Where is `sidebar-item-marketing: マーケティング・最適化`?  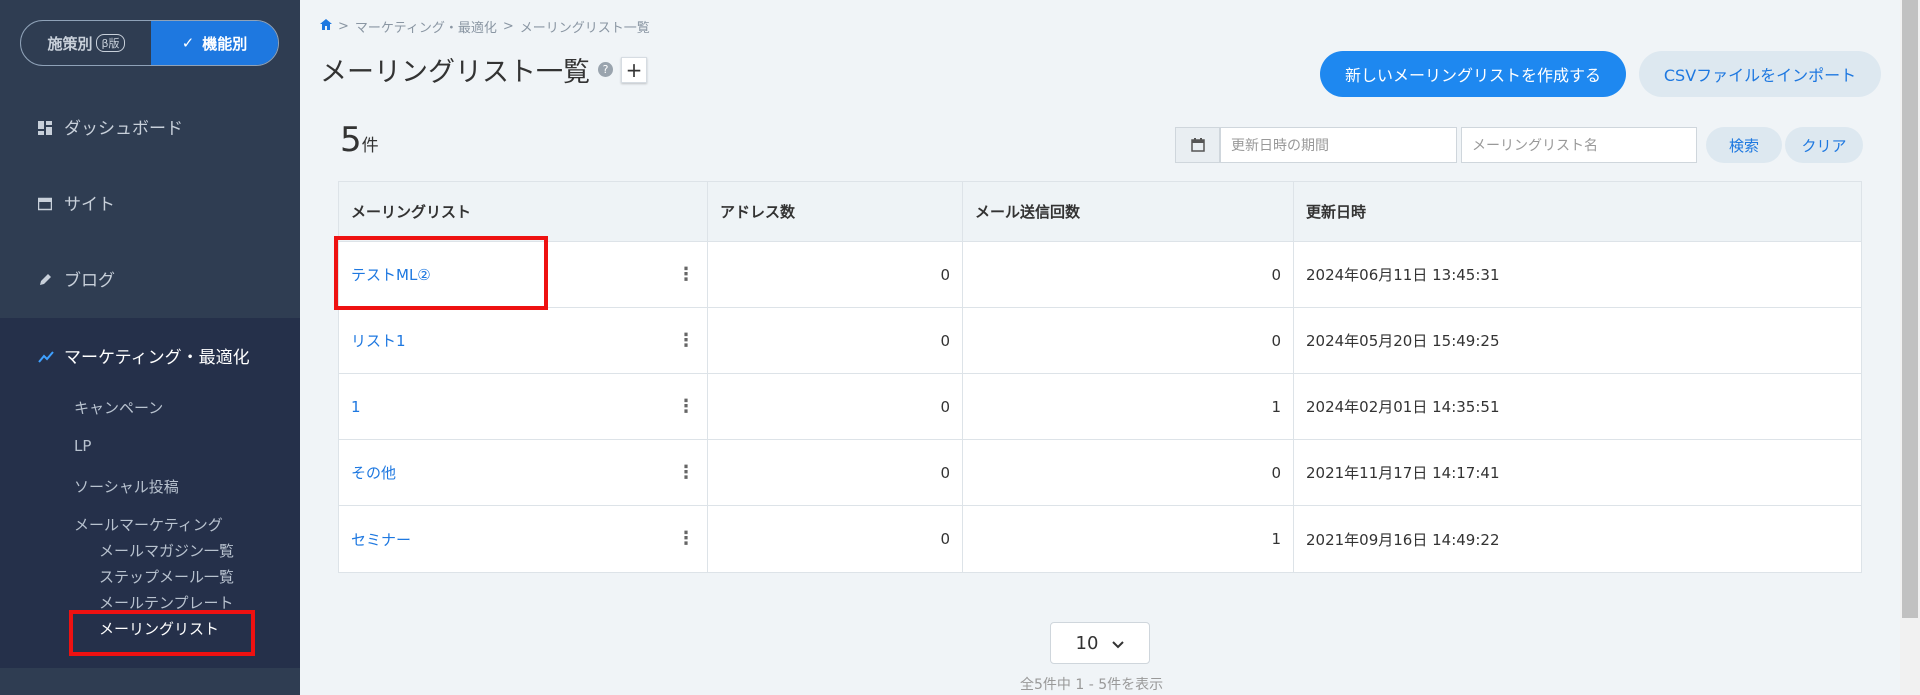 sidebar-item-marketing: マーケティング・最適化 is located at coordinates (144, 355).